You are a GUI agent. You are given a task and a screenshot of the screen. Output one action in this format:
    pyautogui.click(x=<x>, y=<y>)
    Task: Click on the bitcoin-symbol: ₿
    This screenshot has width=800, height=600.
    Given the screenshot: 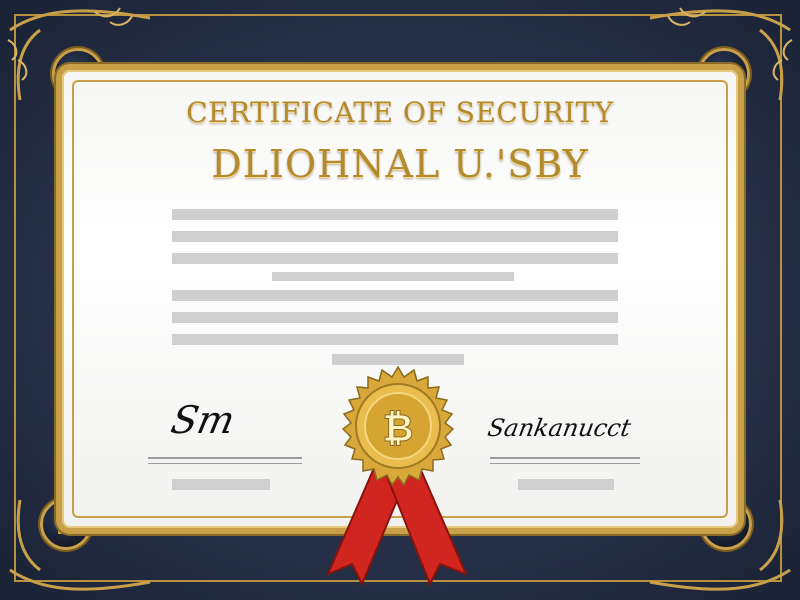 What is the action you would take?
    pyautogui.click(x=398, y=428)
    